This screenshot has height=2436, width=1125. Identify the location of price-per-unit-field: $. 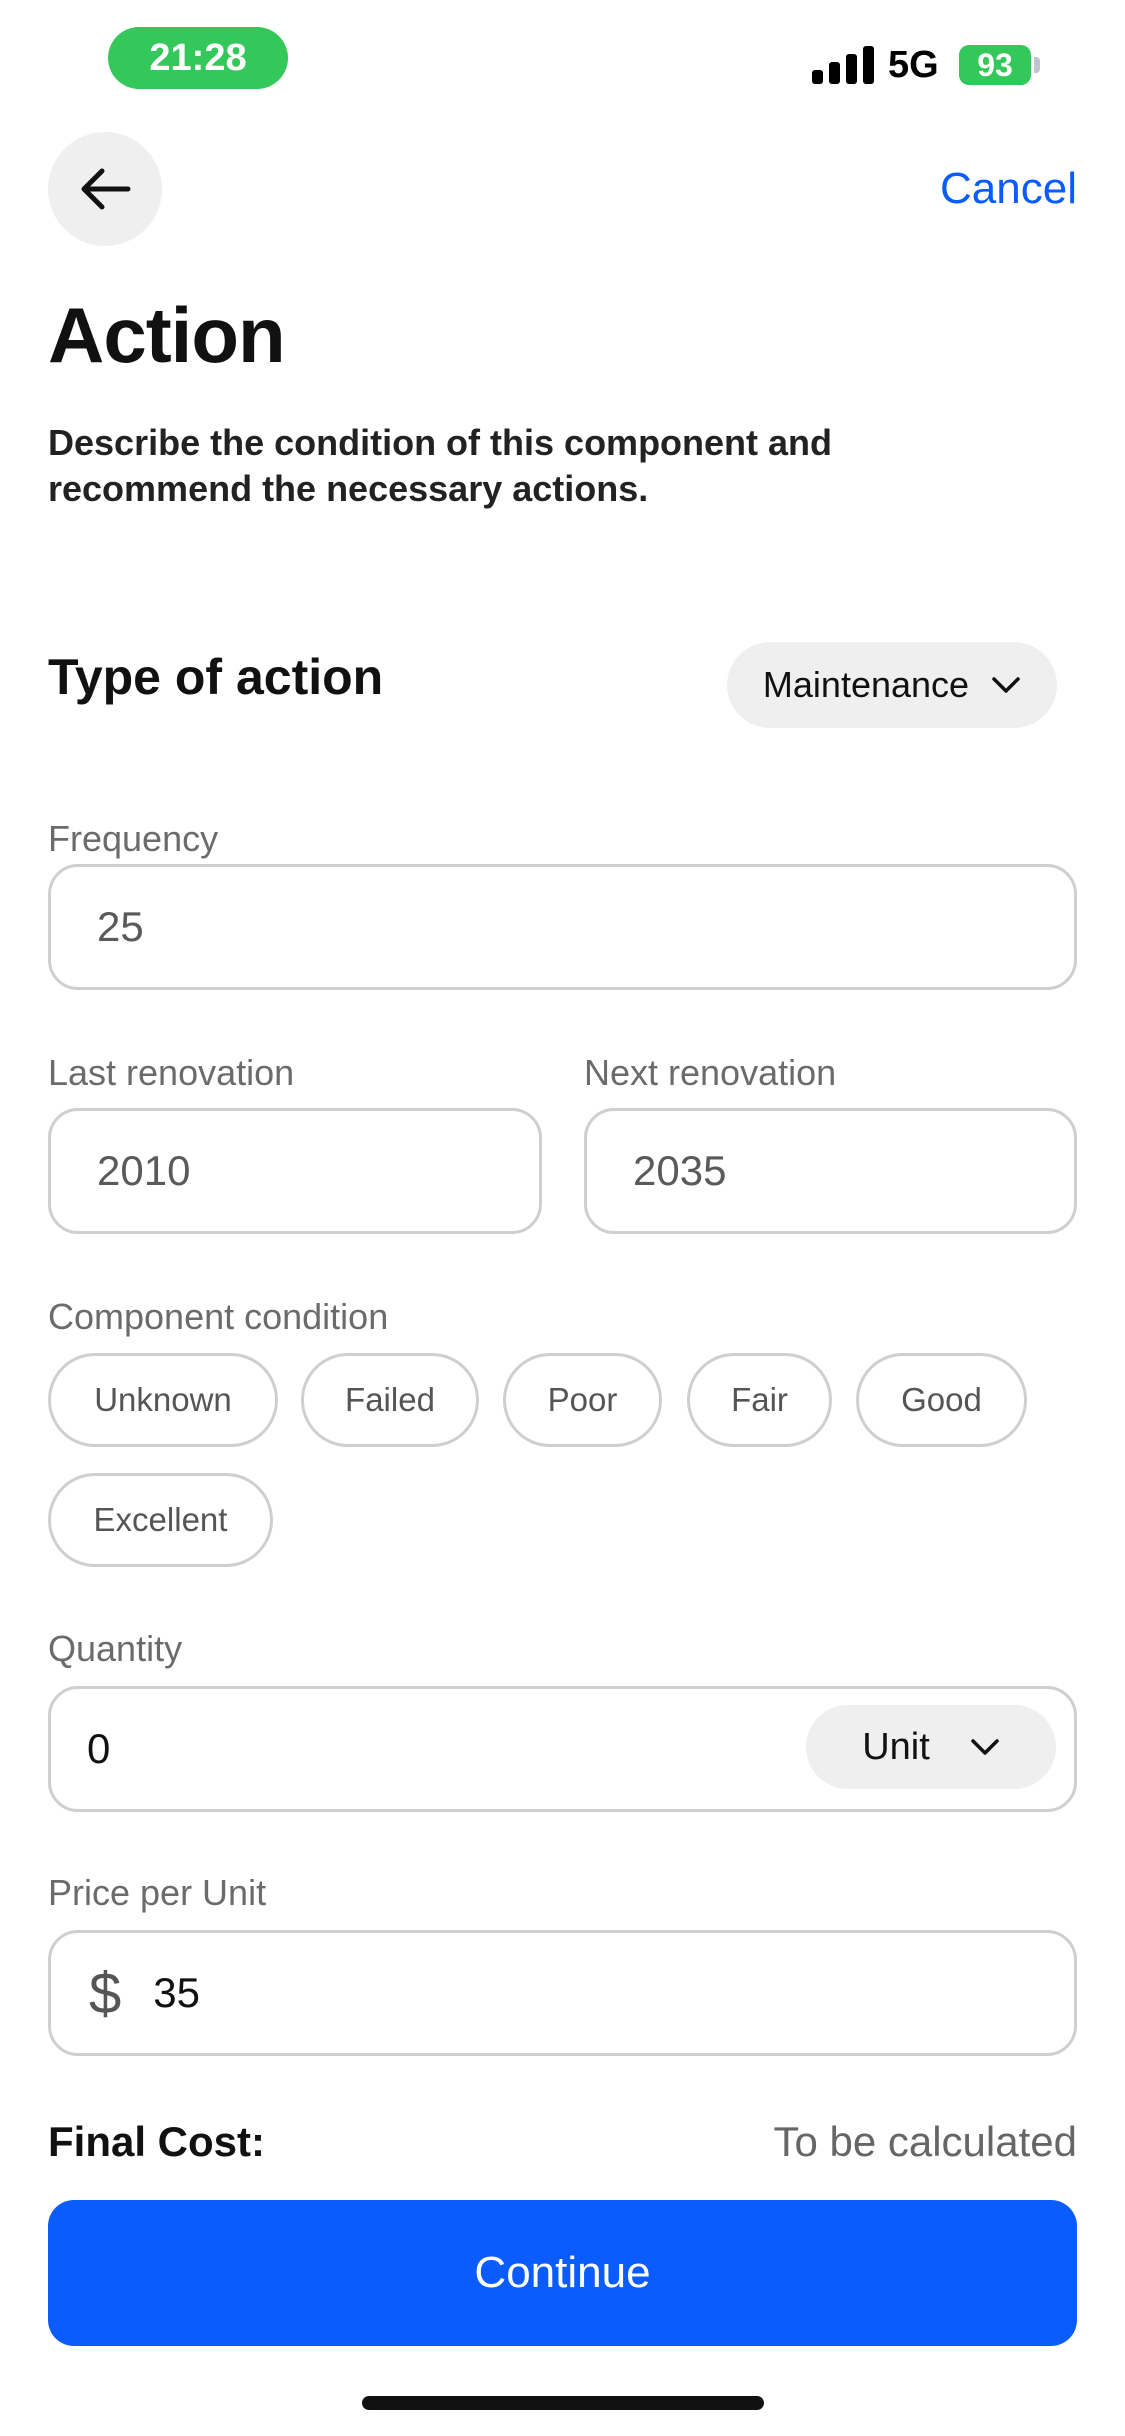
(562, 1993).